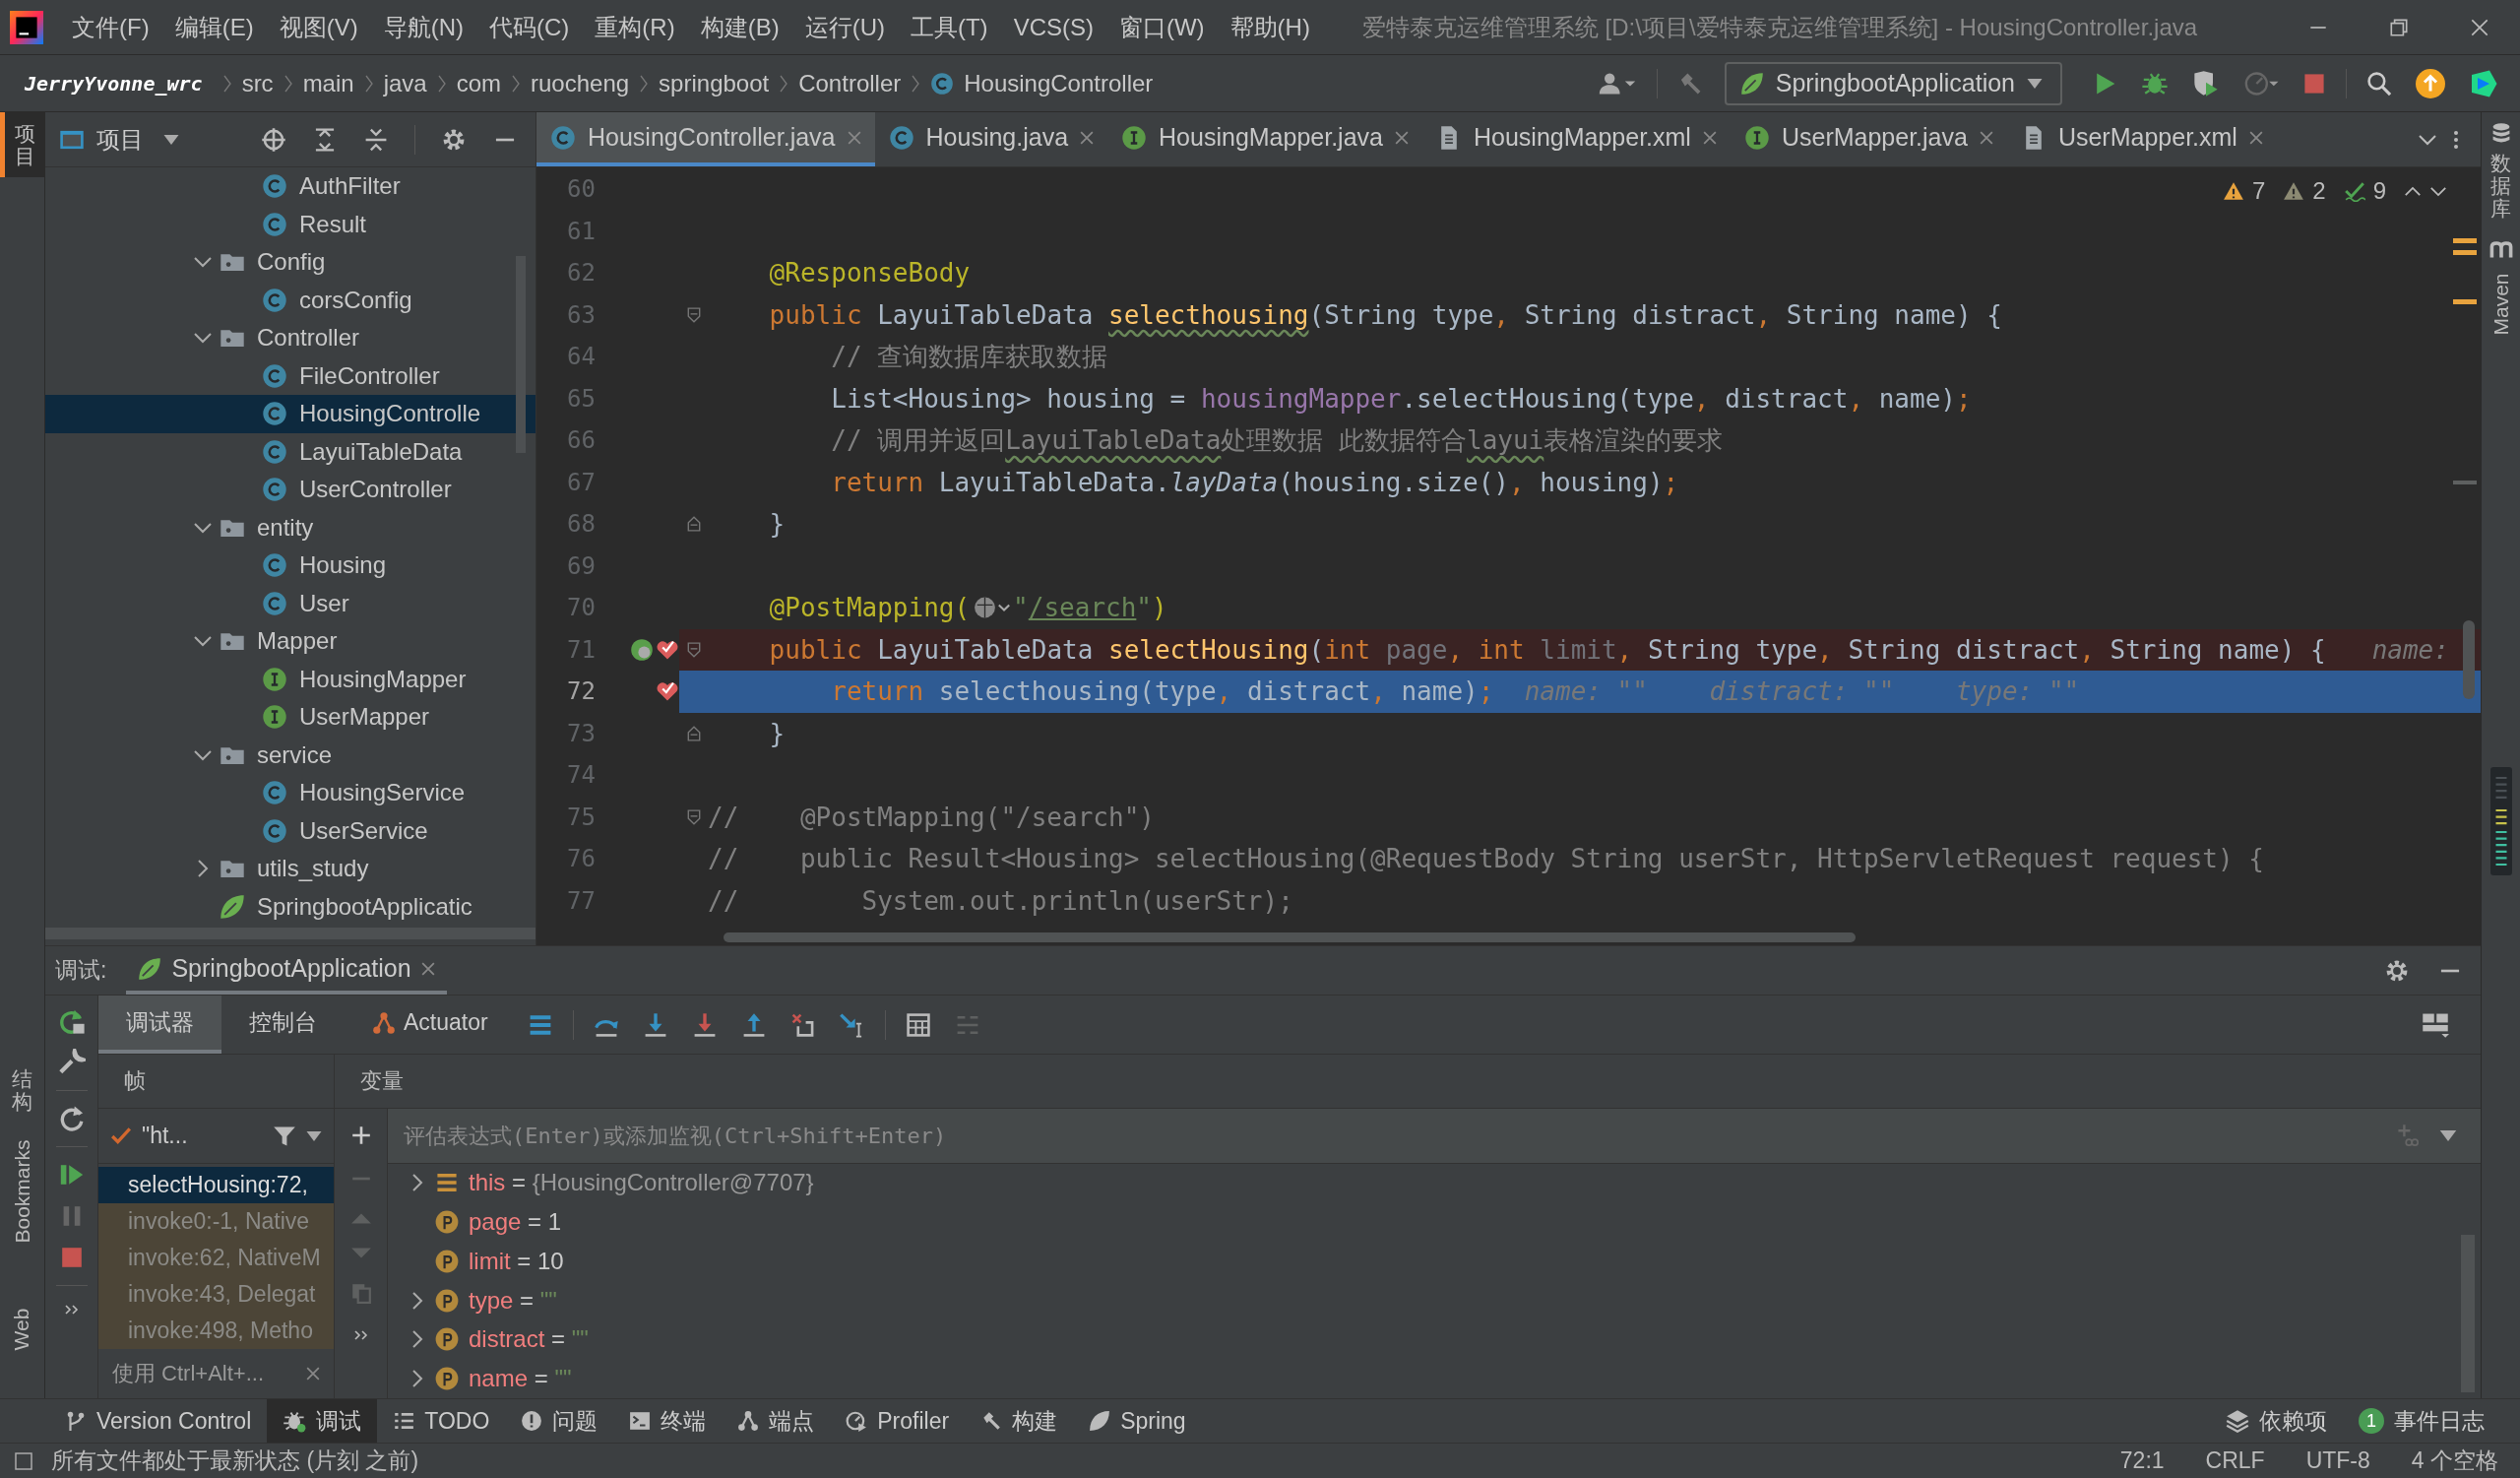  Describe the element at coordinates (2456, 139) in the screenshot. I see `more-icon` at that location.